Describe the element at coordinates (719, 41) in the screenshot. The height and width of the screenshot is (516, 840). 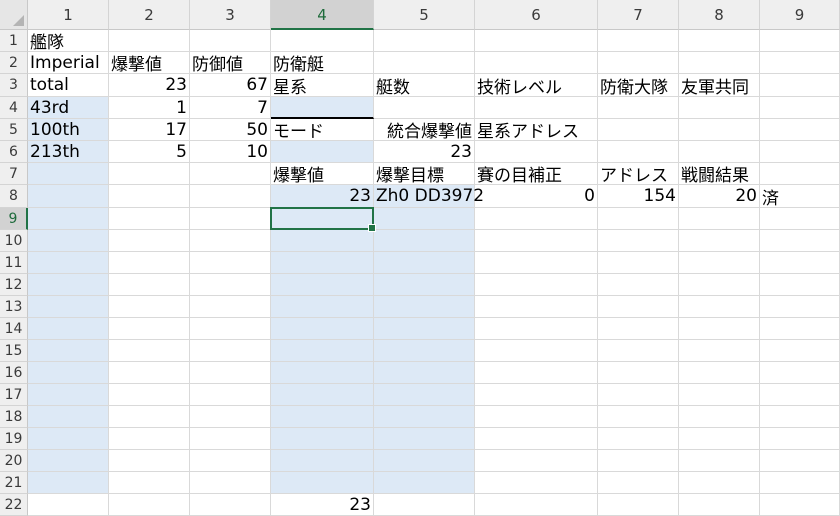
I see `cell-r1-c8` at that location.